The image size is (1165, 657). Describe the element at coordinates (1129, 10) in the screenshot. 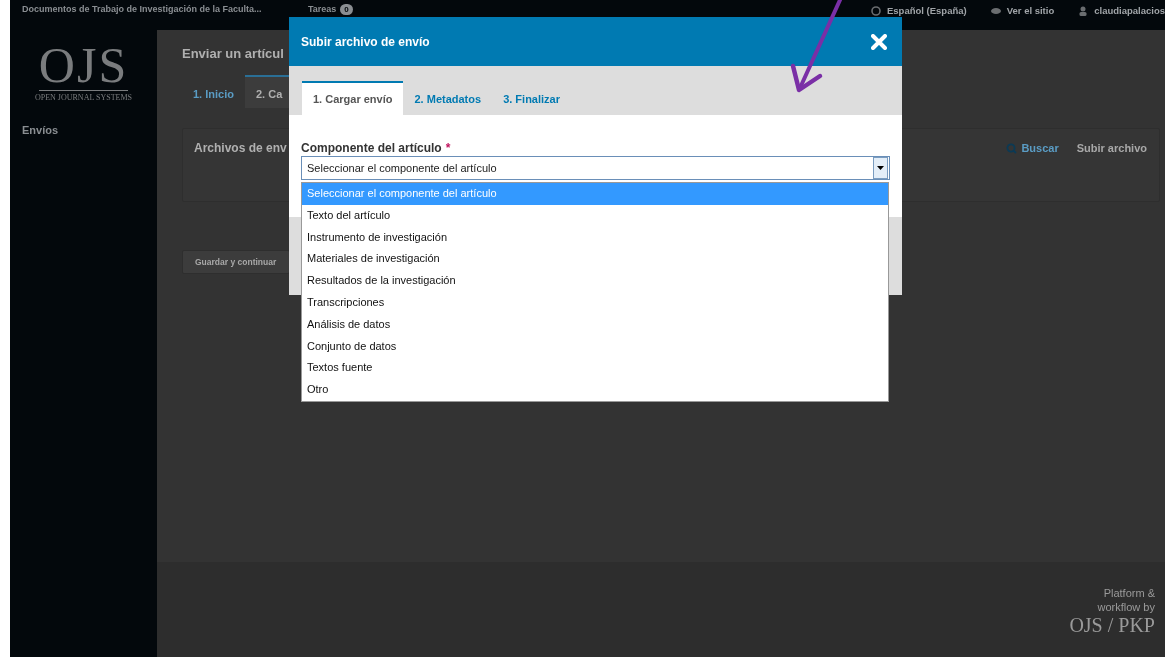

I see `user-link: claudiapalacios` at that location.